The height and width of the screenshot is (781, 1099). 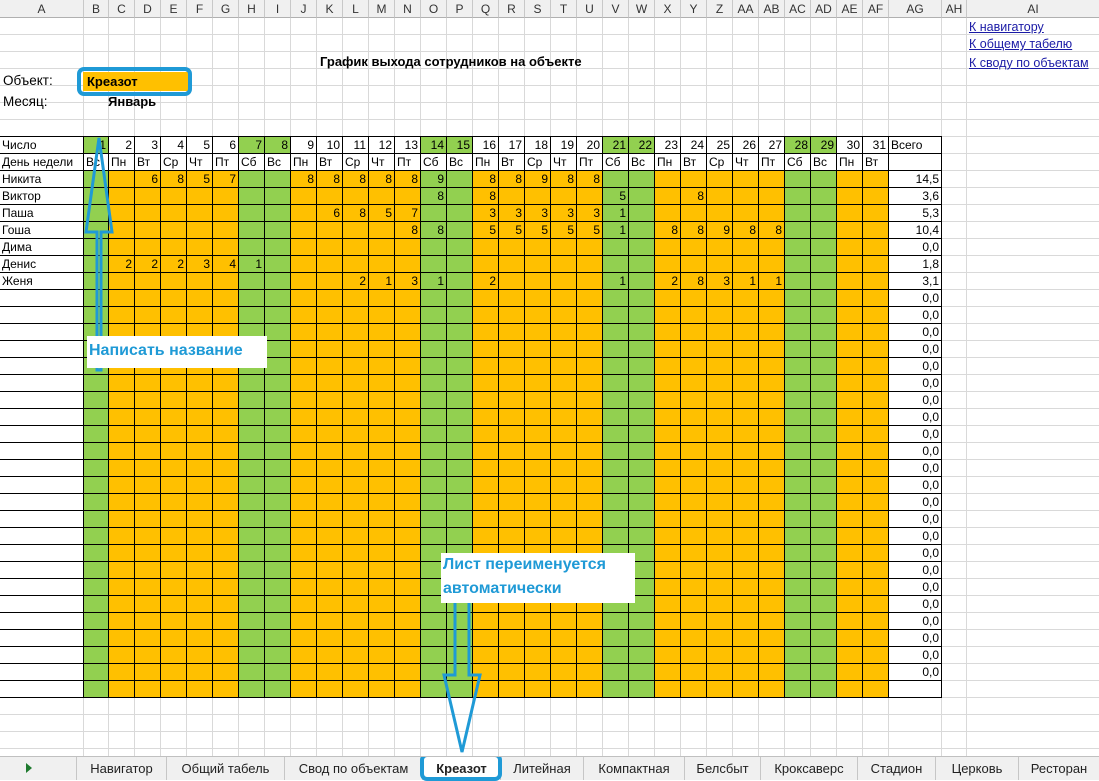 What do you see at coordinates (1058, 768) in the screenshot?
I see `tab-11: Ресторан` at bounding box center [1058, 768].